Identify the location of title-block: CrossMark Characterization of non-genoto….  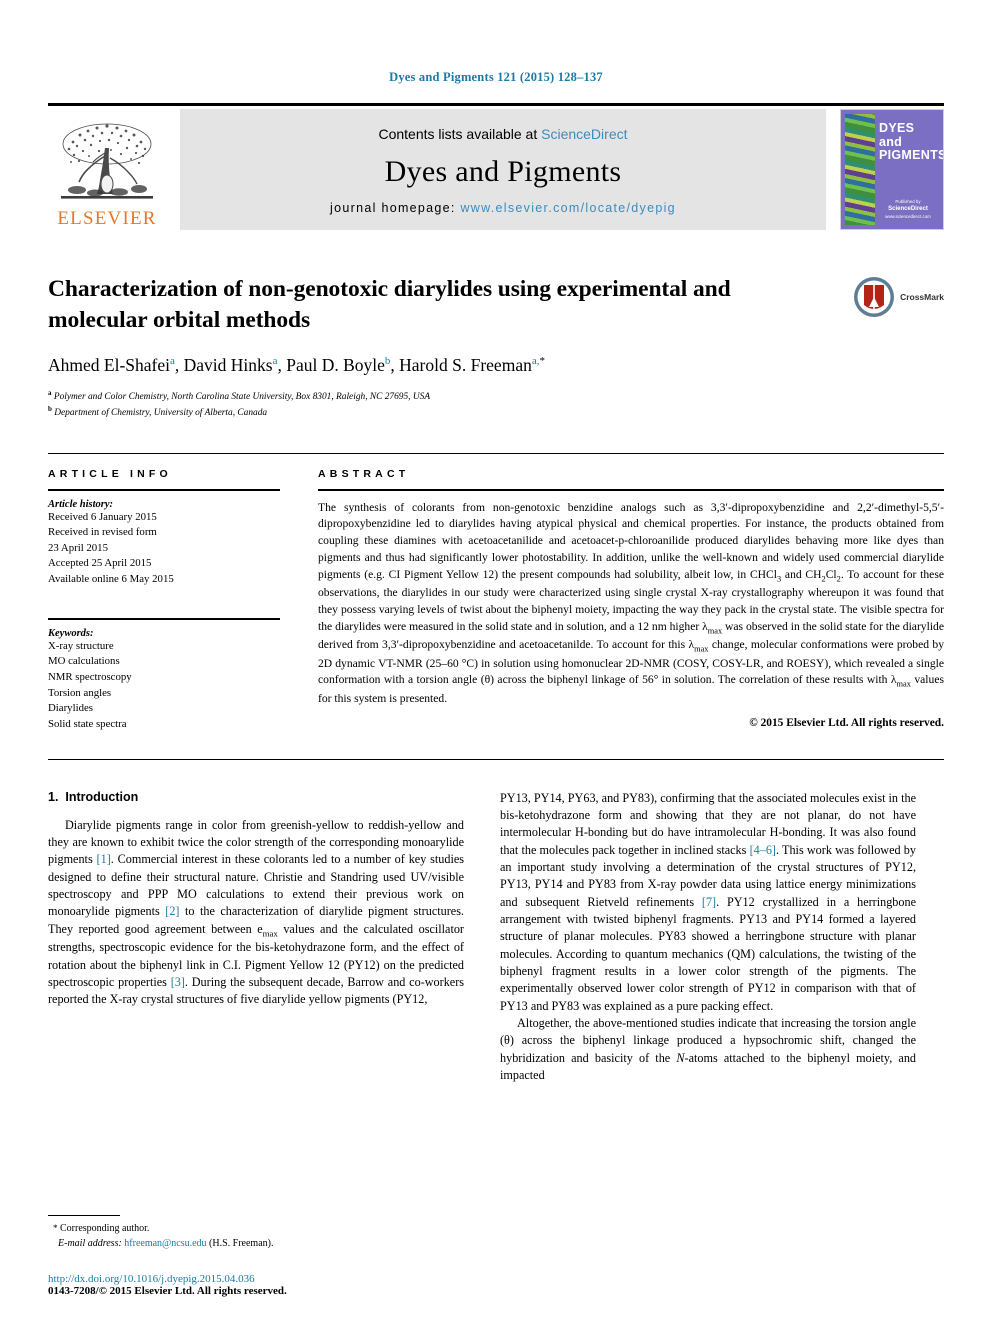
(496, 347).